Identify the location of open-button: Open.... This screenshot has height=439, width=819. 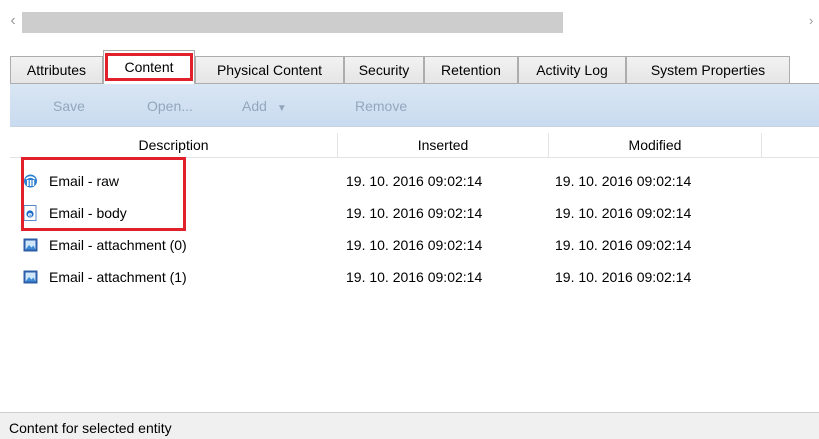
(170, 106).